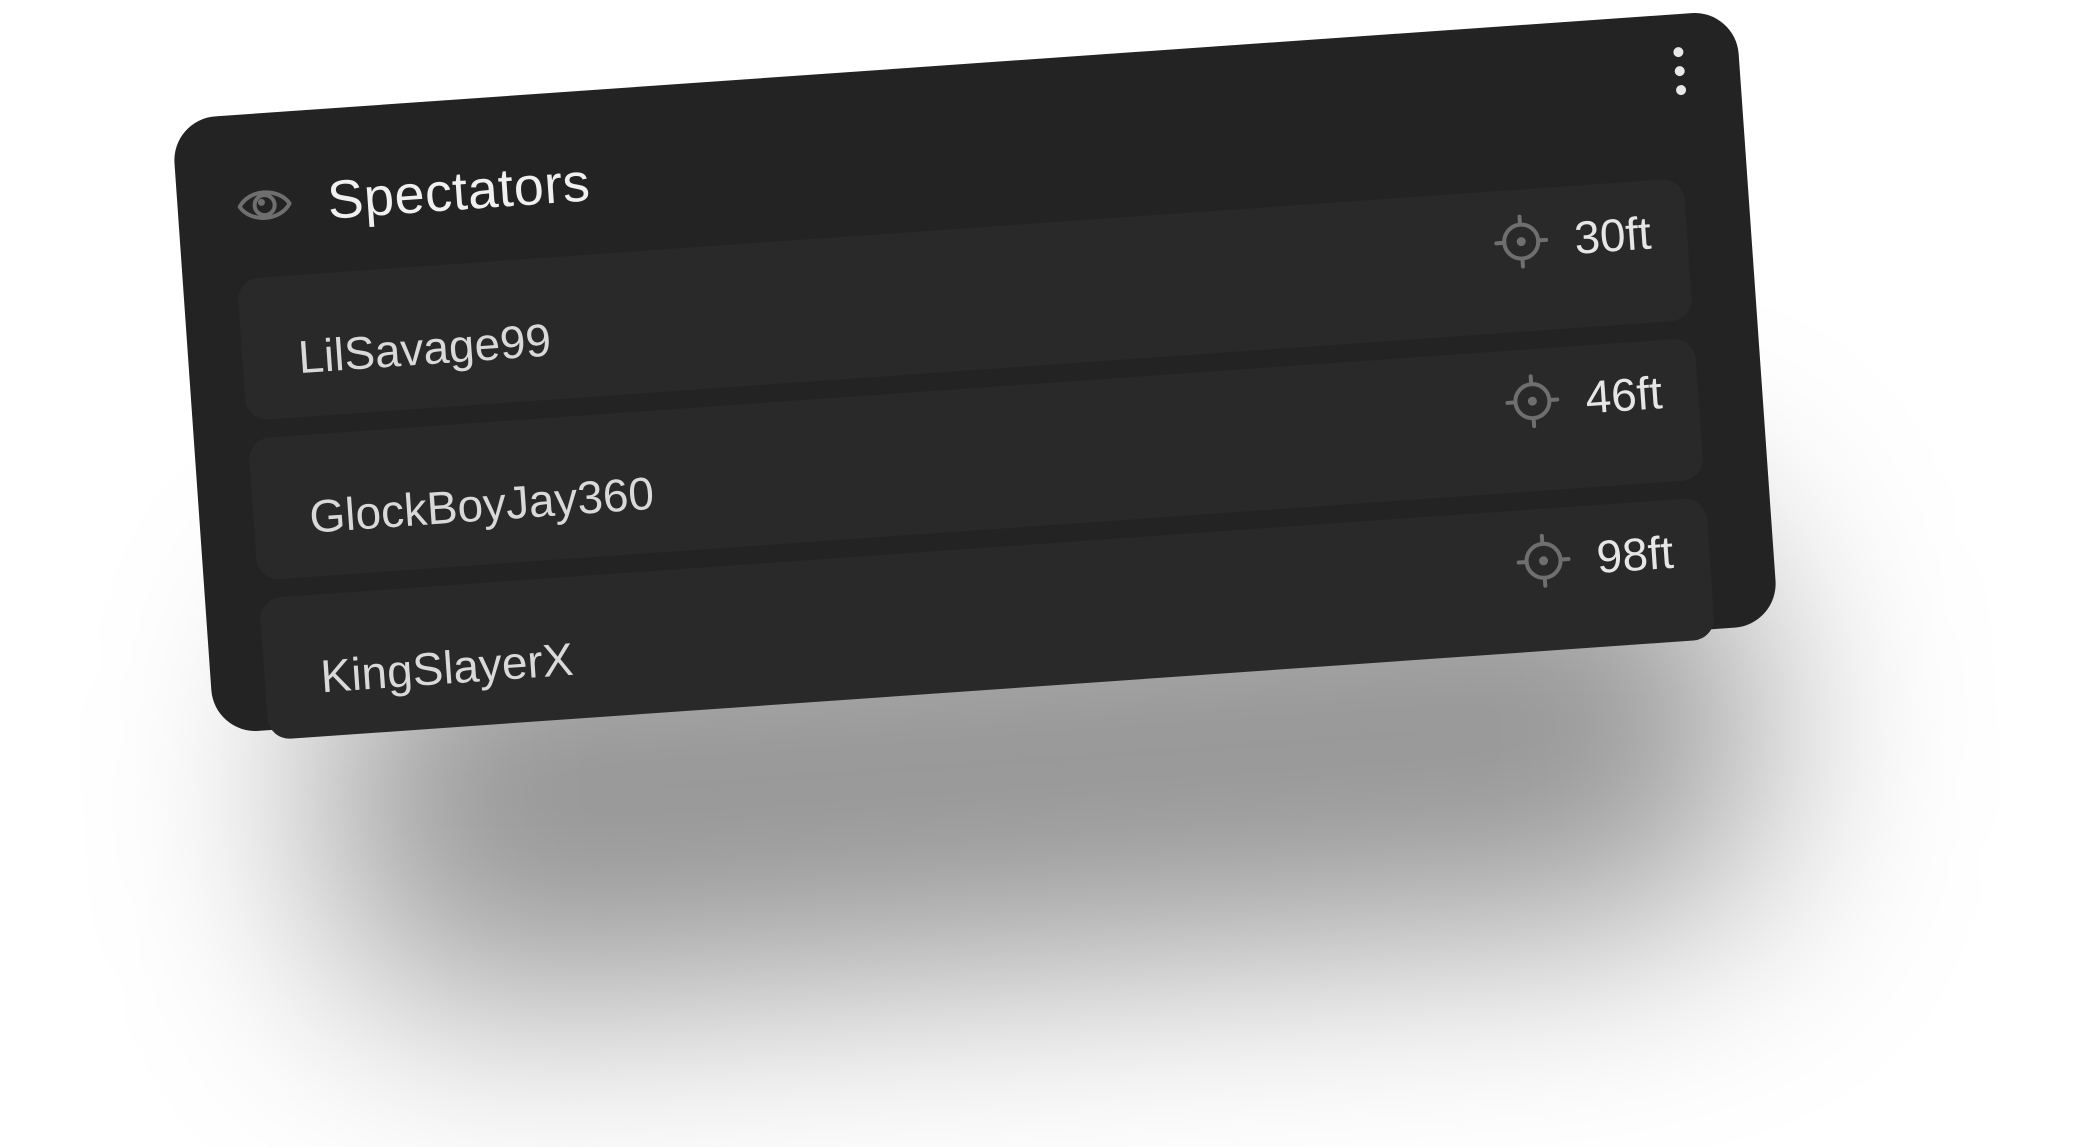  I want to click on more-vertical-icon, so click(1678, 52).